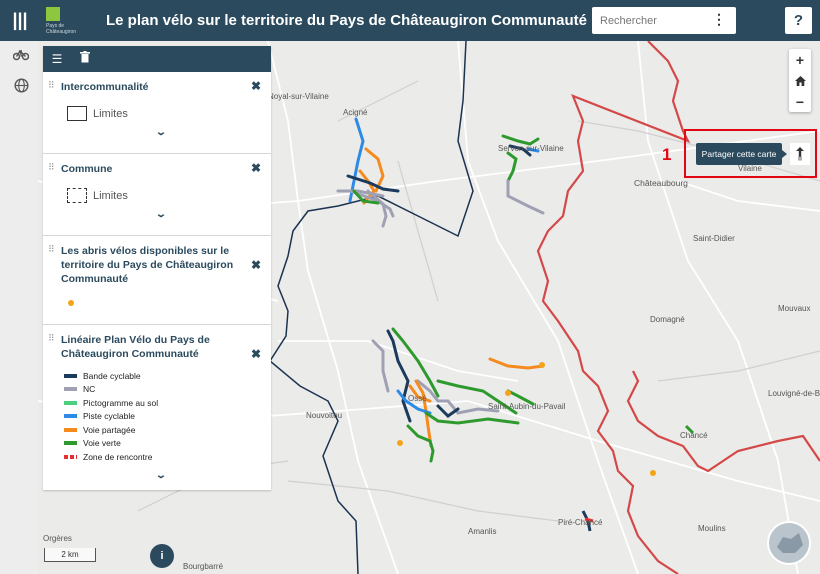 This screenshot has height=574, width=820. Describe the element at coordinates (87, 169) in the screenshot. I see `layer-title: Commune` at that location.